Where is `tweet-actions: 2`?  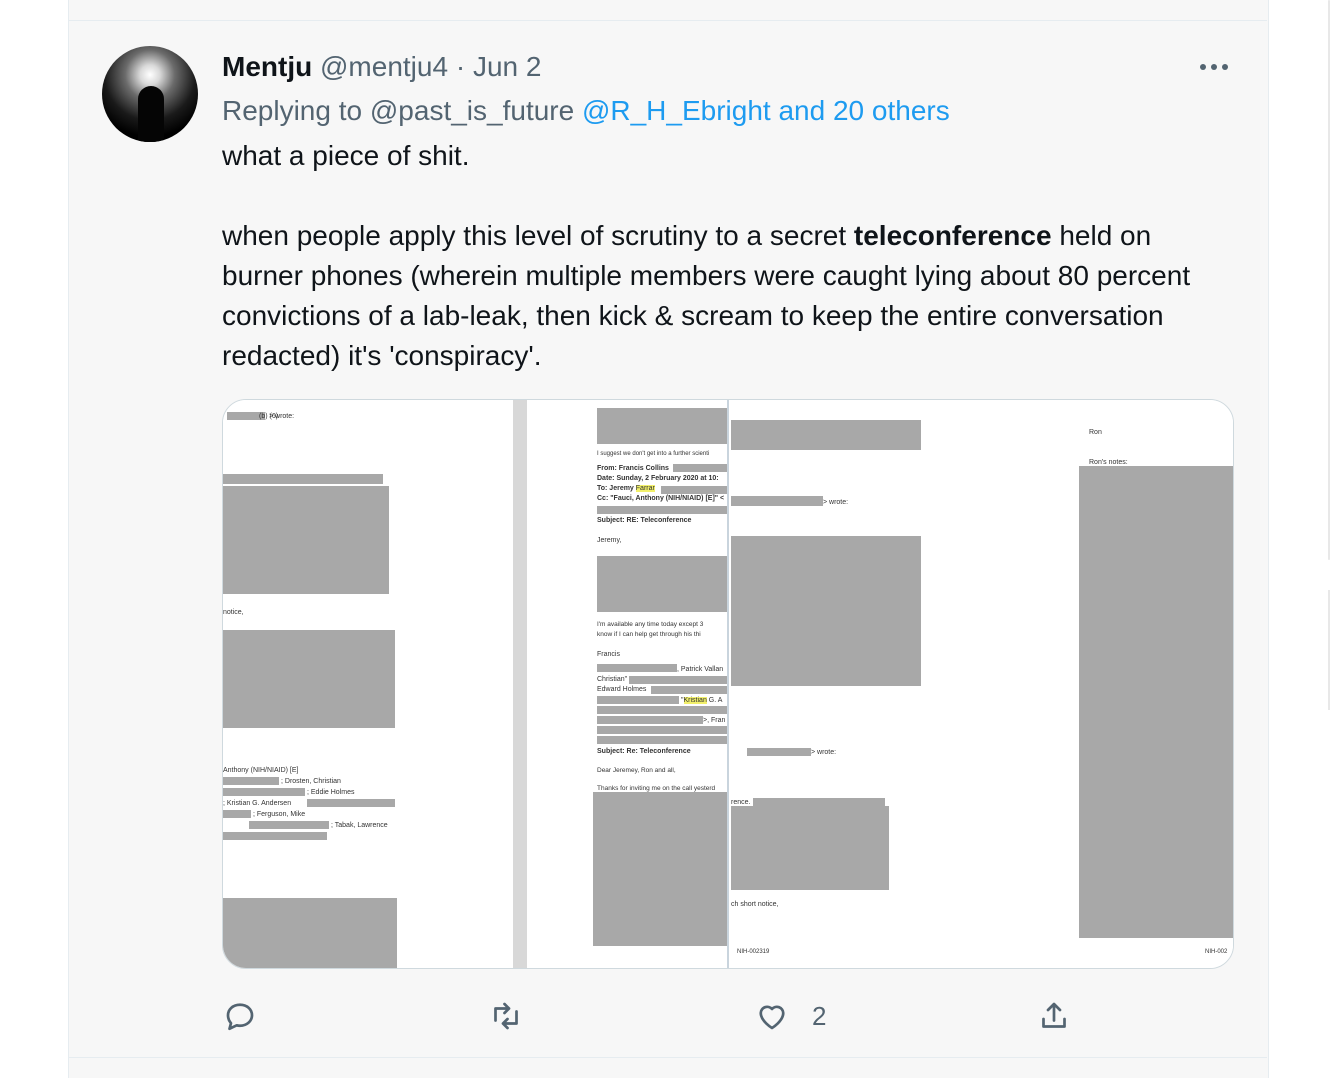
tweet-actions: 2 is located at coordinates (669, 1016).